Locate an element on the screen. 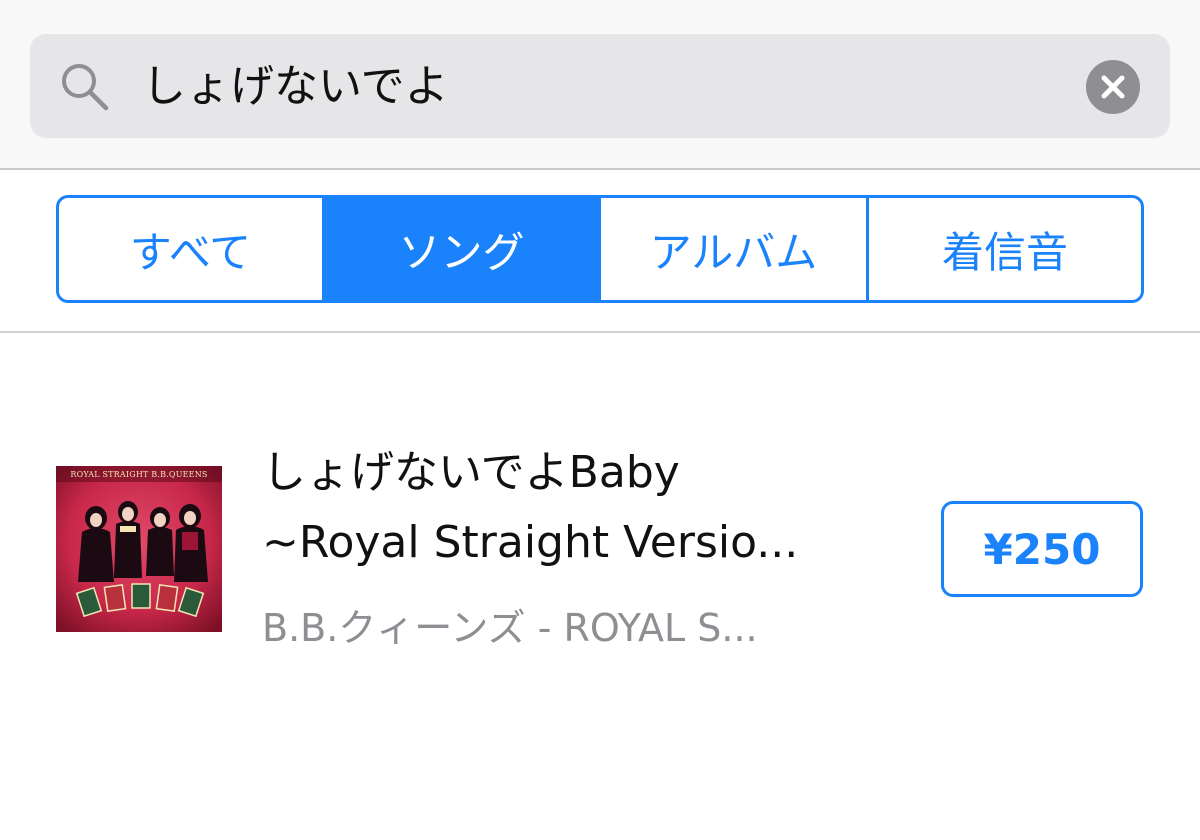 This screenshot has width=1200, height=840. album-artwork: ROYAL STRAIGHT B.B.QUEENS is located at coordinates (139, 549).